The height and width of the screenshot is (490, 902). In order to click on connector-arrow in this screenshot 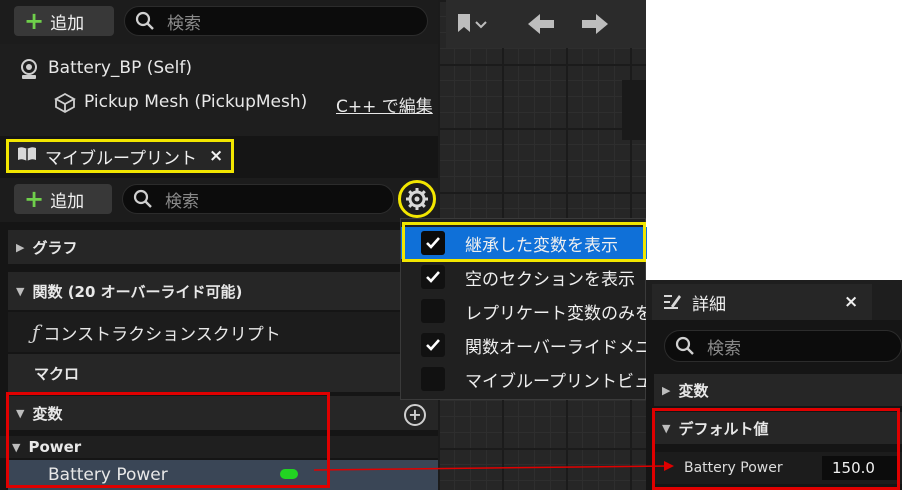, I will do `click(493, 466)`.